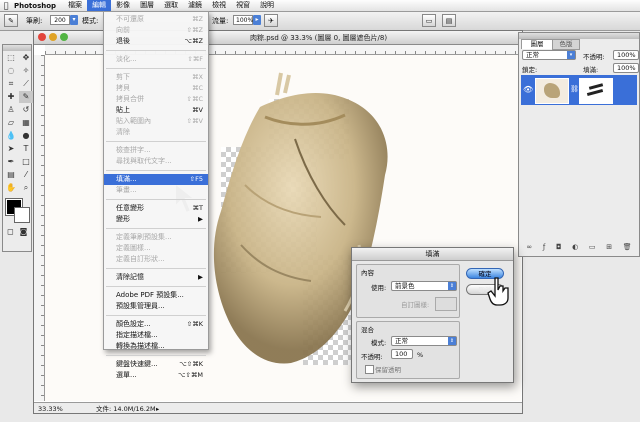 The image size is (640, 422). I want to click on slice-tool-icon: ⟋, so click(26, 84).